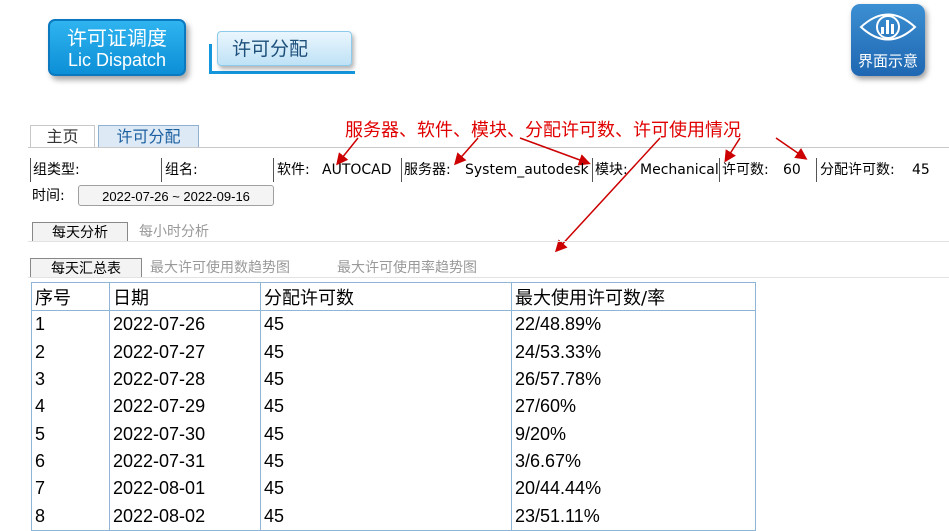 The height and width of the screenshot is (531, 949). Describe the element at coordinates (633, 516) in the screenshot. I see `cell-max-usage: 23/51.11%` at that location.